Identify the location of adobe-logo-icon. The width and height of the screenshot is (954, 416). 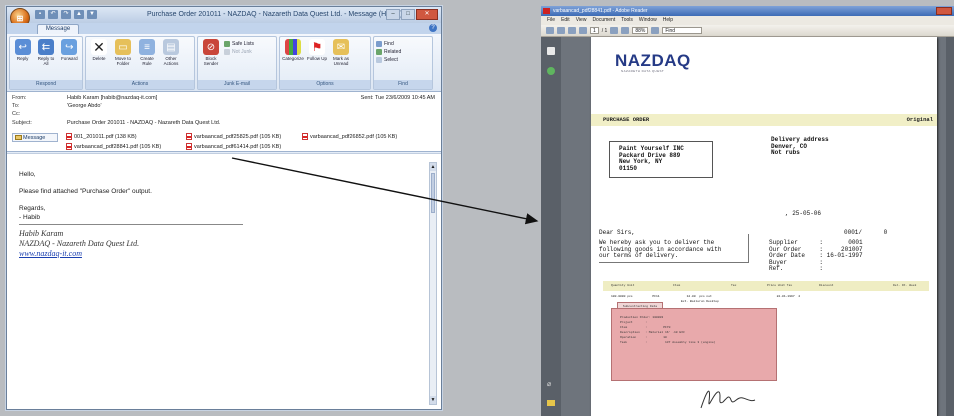
(546, 11).